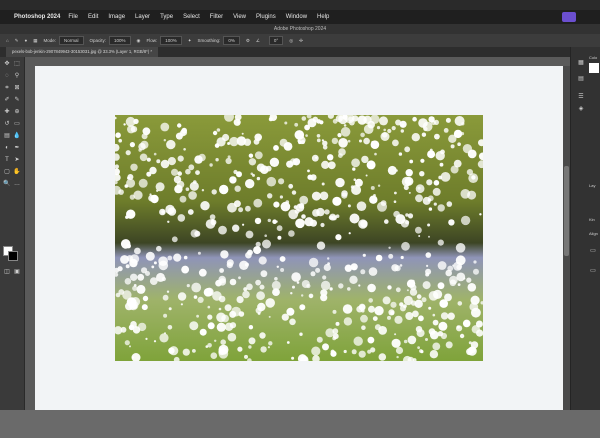  What do you see at coordinates (7, 76) in the screenshot?
I see `lasso-tool-icon: ◌` at bounding box center [7, 76].